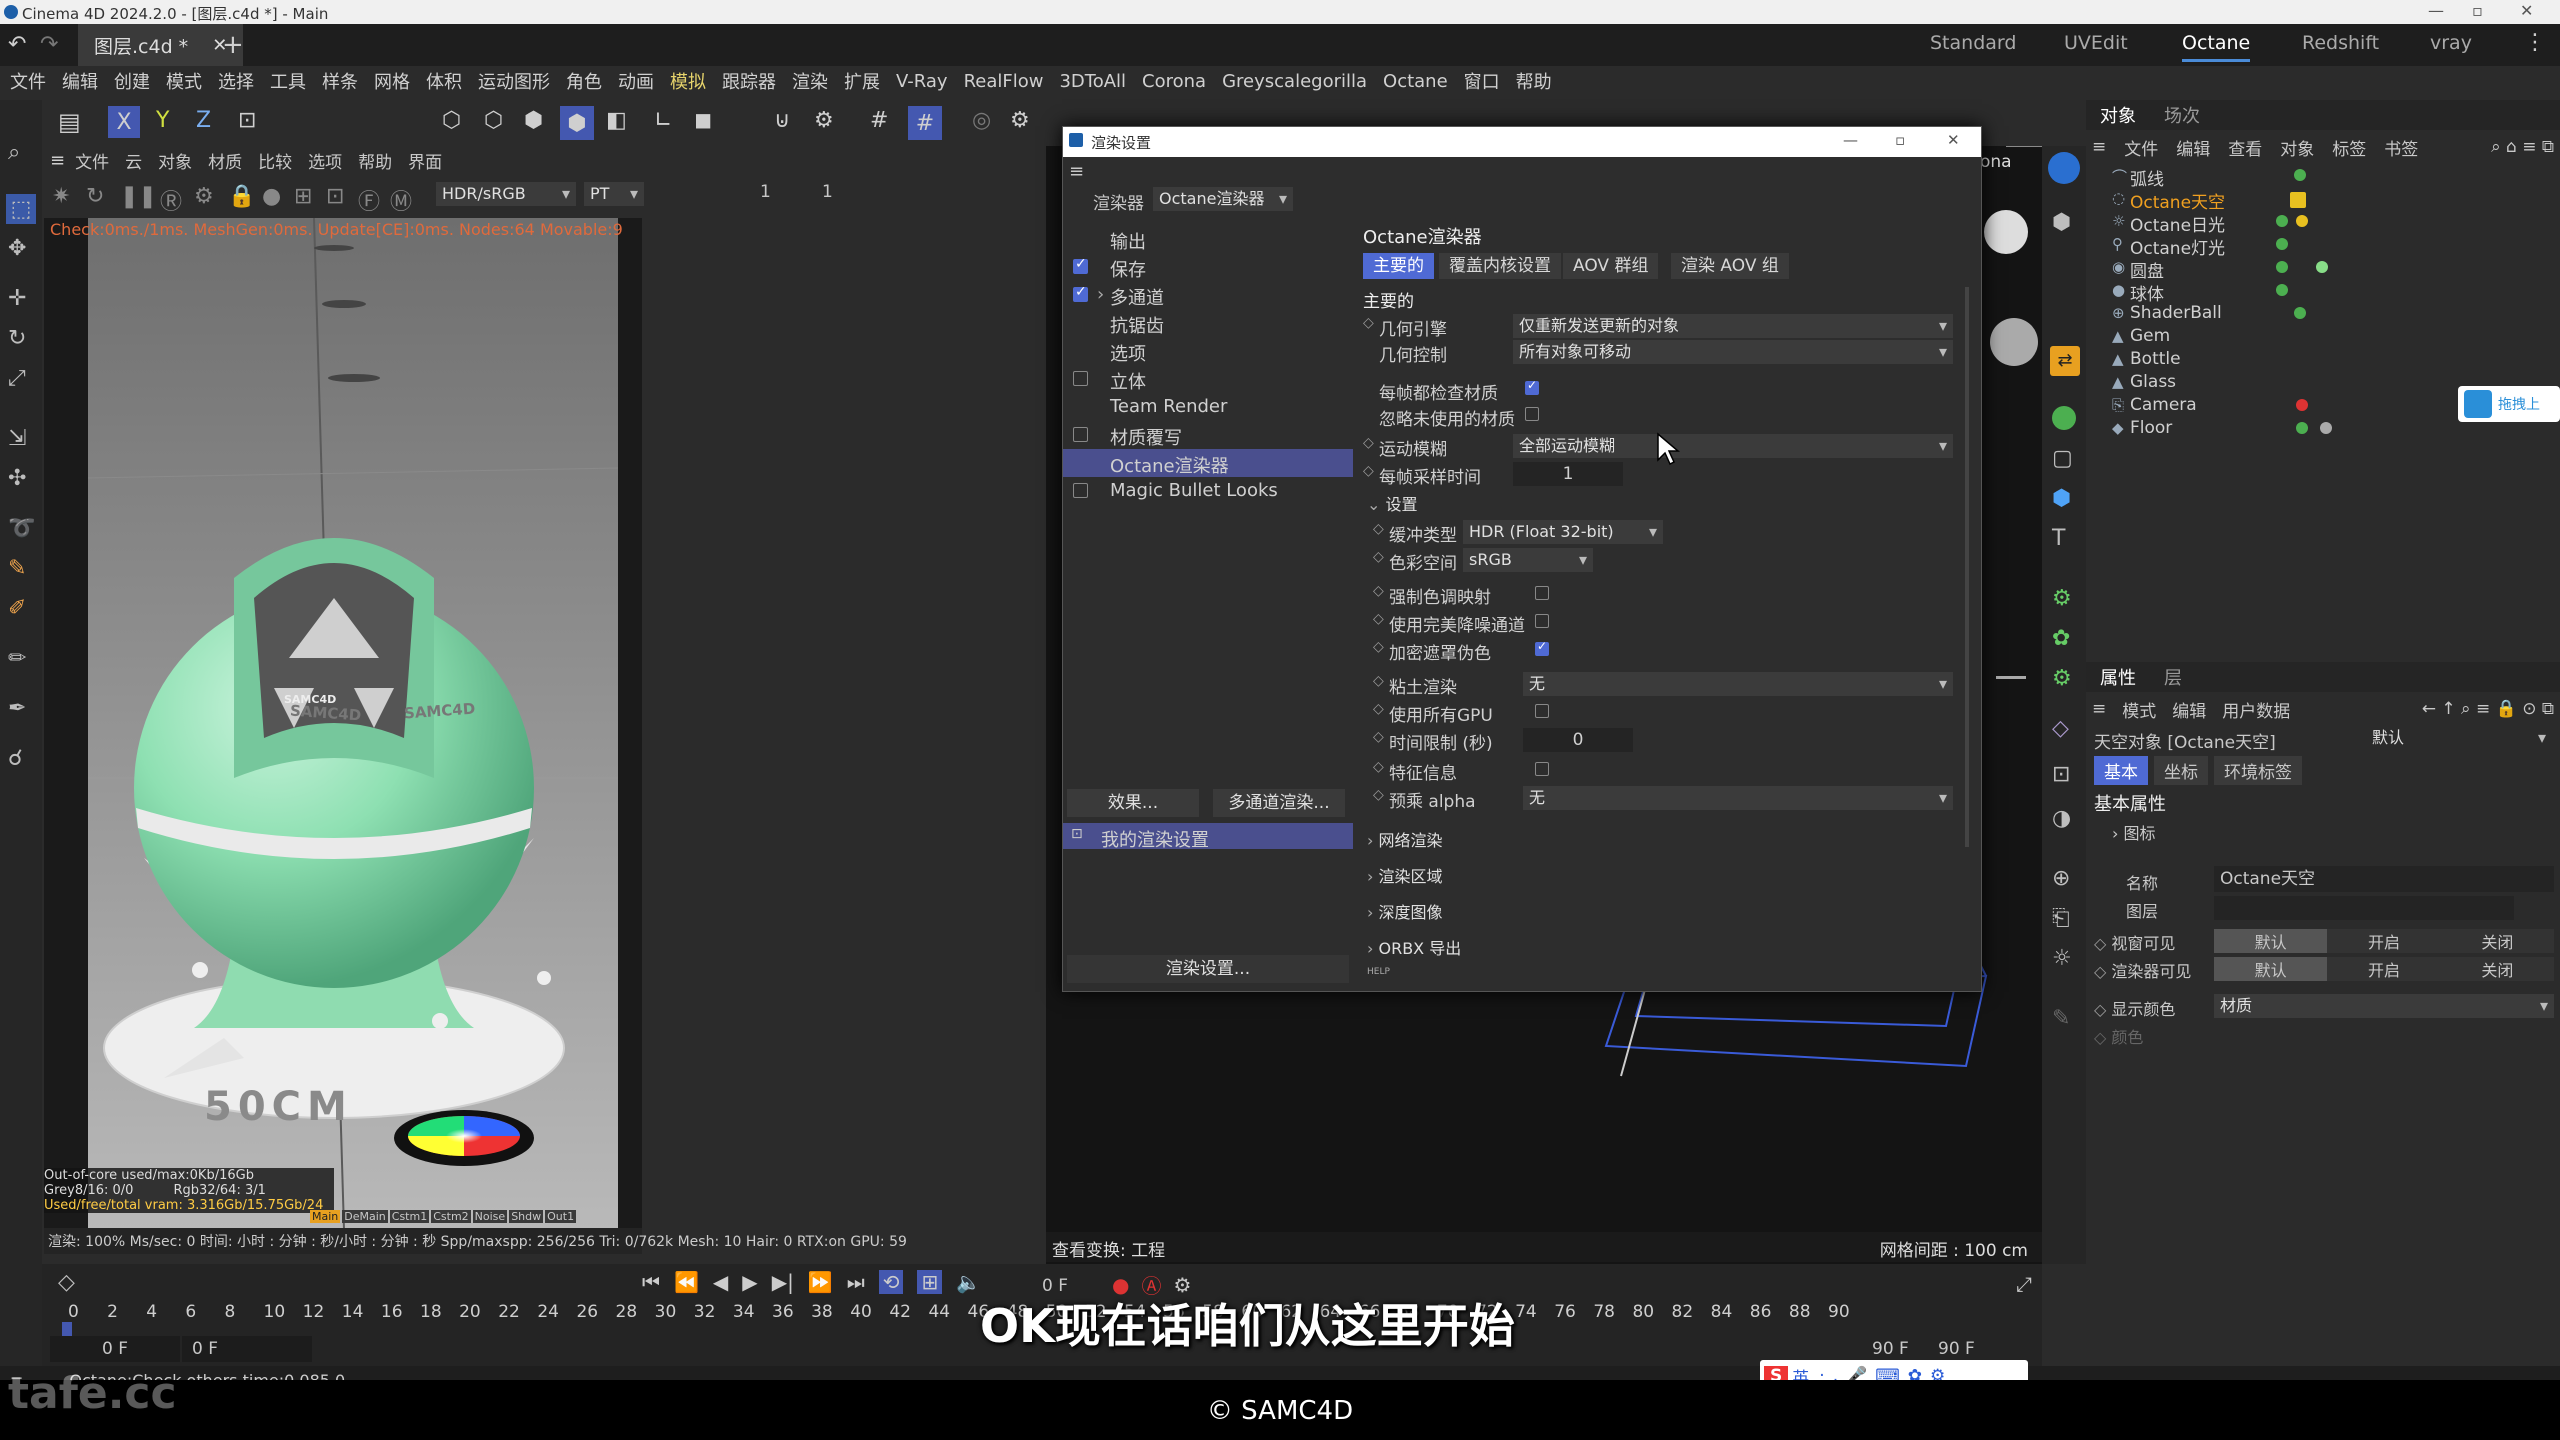  Describe the element at coordinates (1392, 503) in the screenshot. I see `settings-section-header: ⌄ 设置` at that location.